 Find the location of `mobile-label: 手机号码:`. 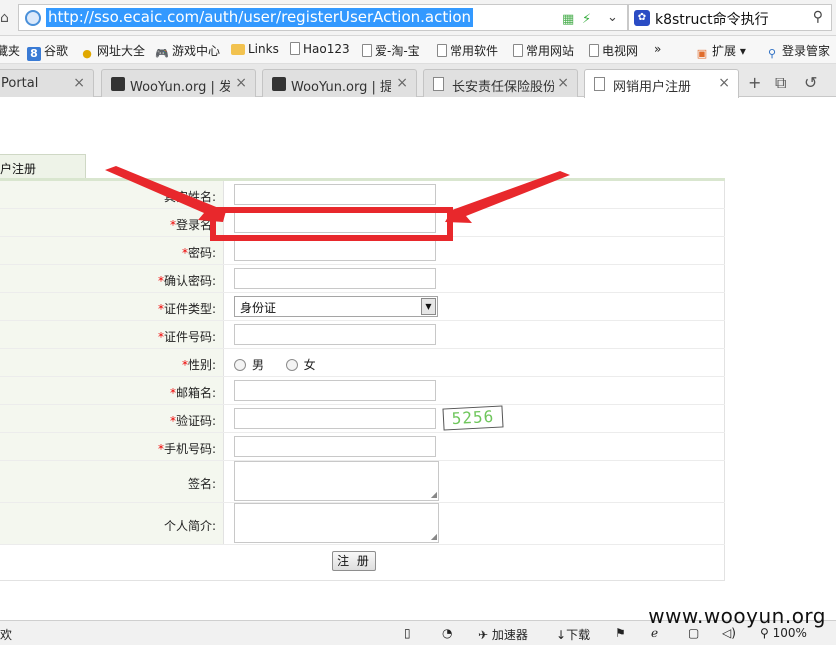

mobile-label: 手机号码: is located at coordinates (189, 449).